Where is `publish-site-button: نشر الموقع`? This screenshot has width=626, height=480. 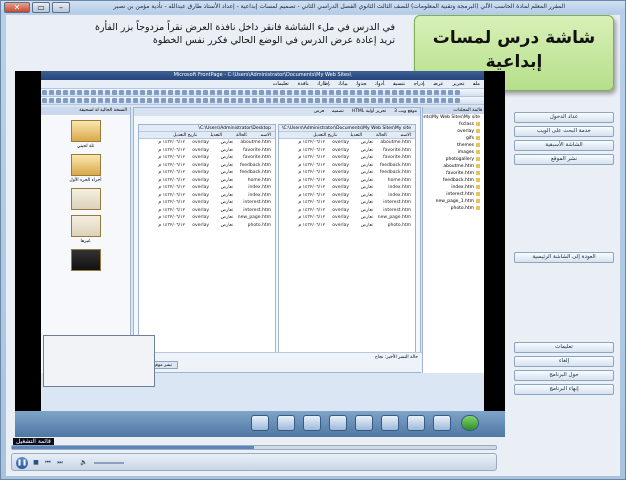
publish-site-button: نشر الموقع is located at coordinates (564, 159).